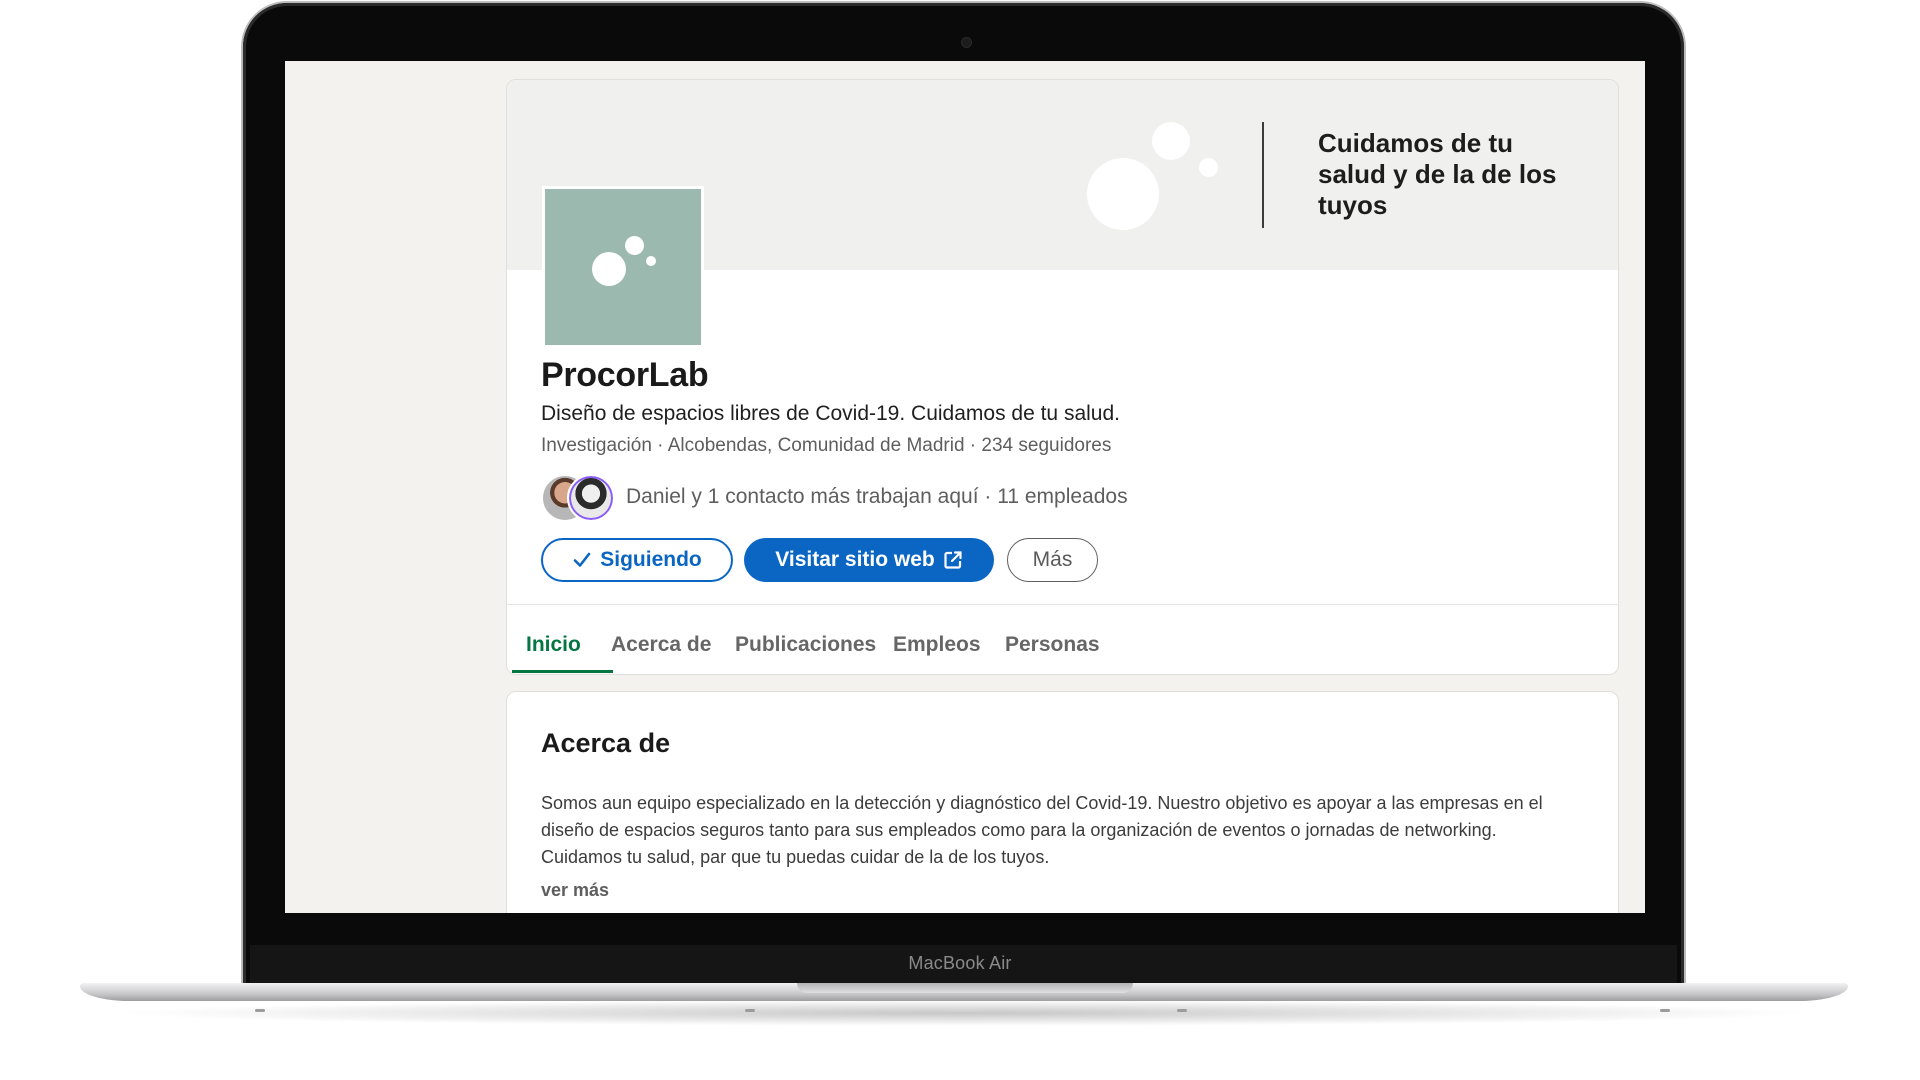 The height and width of the screenshot is (1080, 1920). I want to click on external-link-icon, so click(953, 560).